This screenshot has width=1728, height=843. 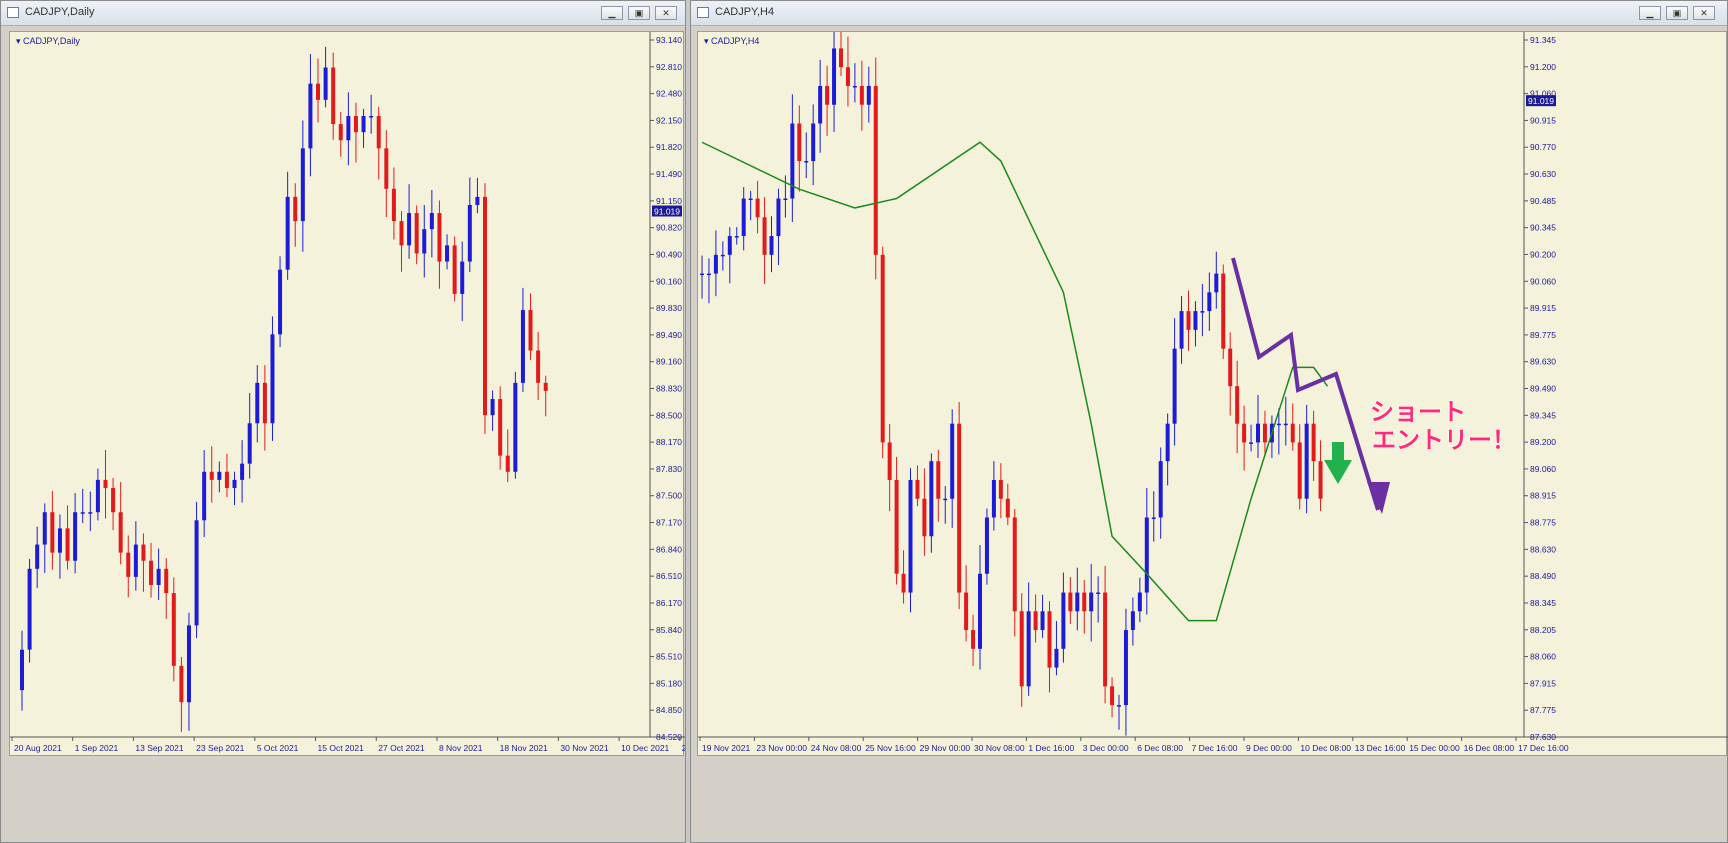 I want to click on y-tick-label: 85.180, so click(x=669, y=683).